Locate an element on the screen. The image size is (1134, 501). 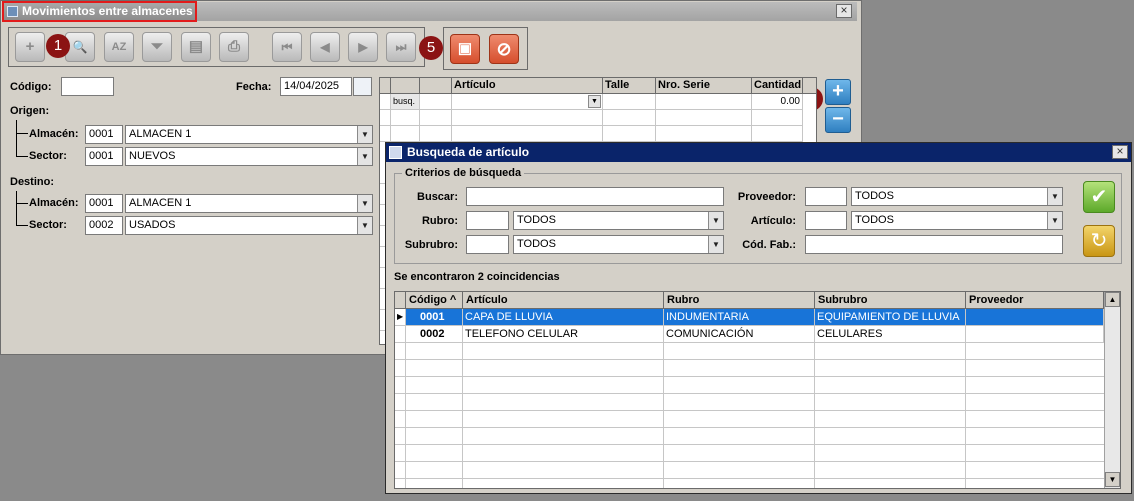
busq-button: busq. is located at coordinates (405, 102).